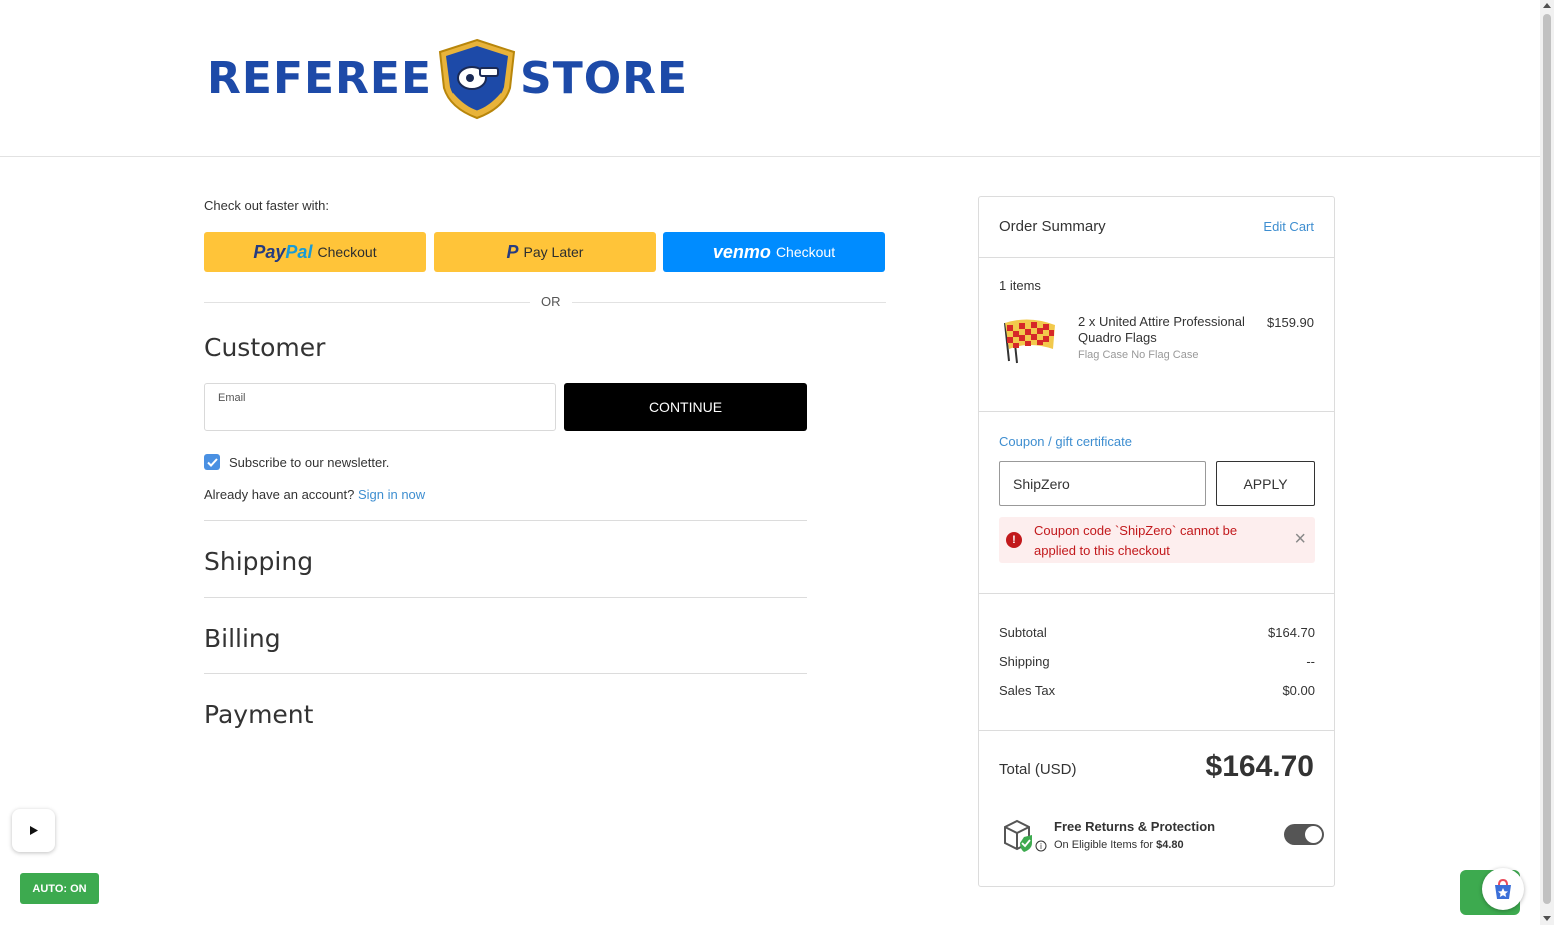 This screenshot has width=1554, height=925. I want to click on toggle-knob, so click(1313, 834).